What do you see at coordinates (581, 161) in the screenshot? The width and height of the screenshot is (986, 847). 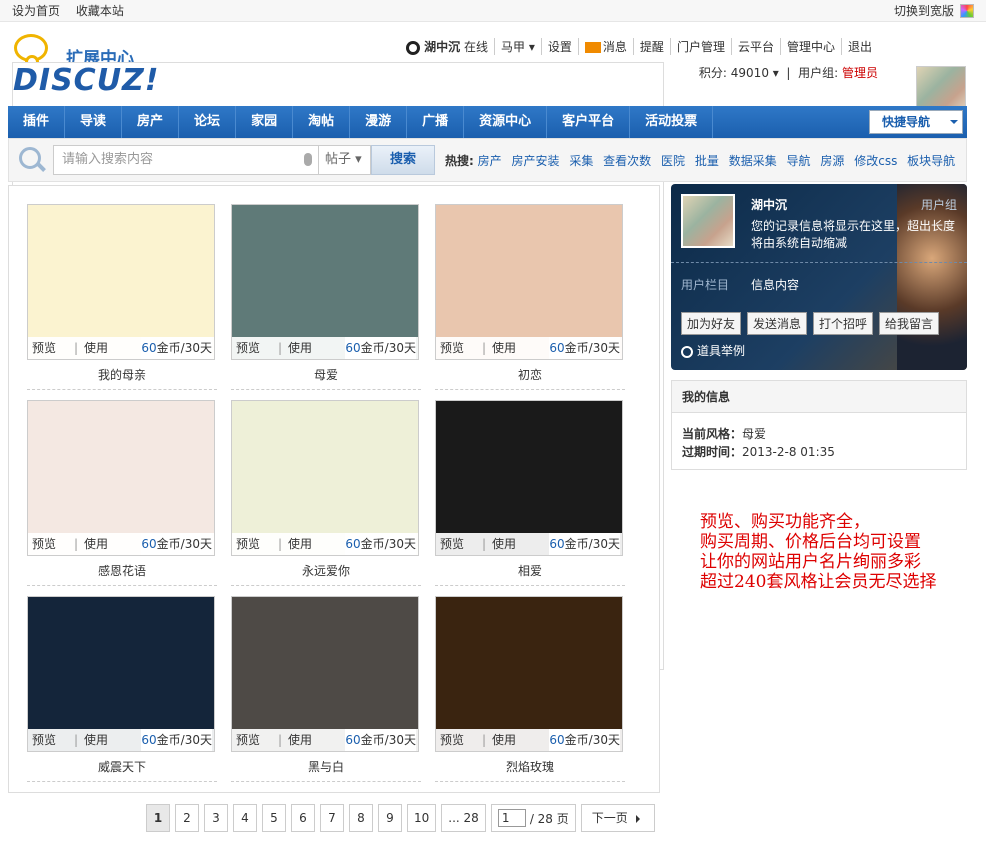 I see `hot-link: 采集` at bounding box center [581, 161].